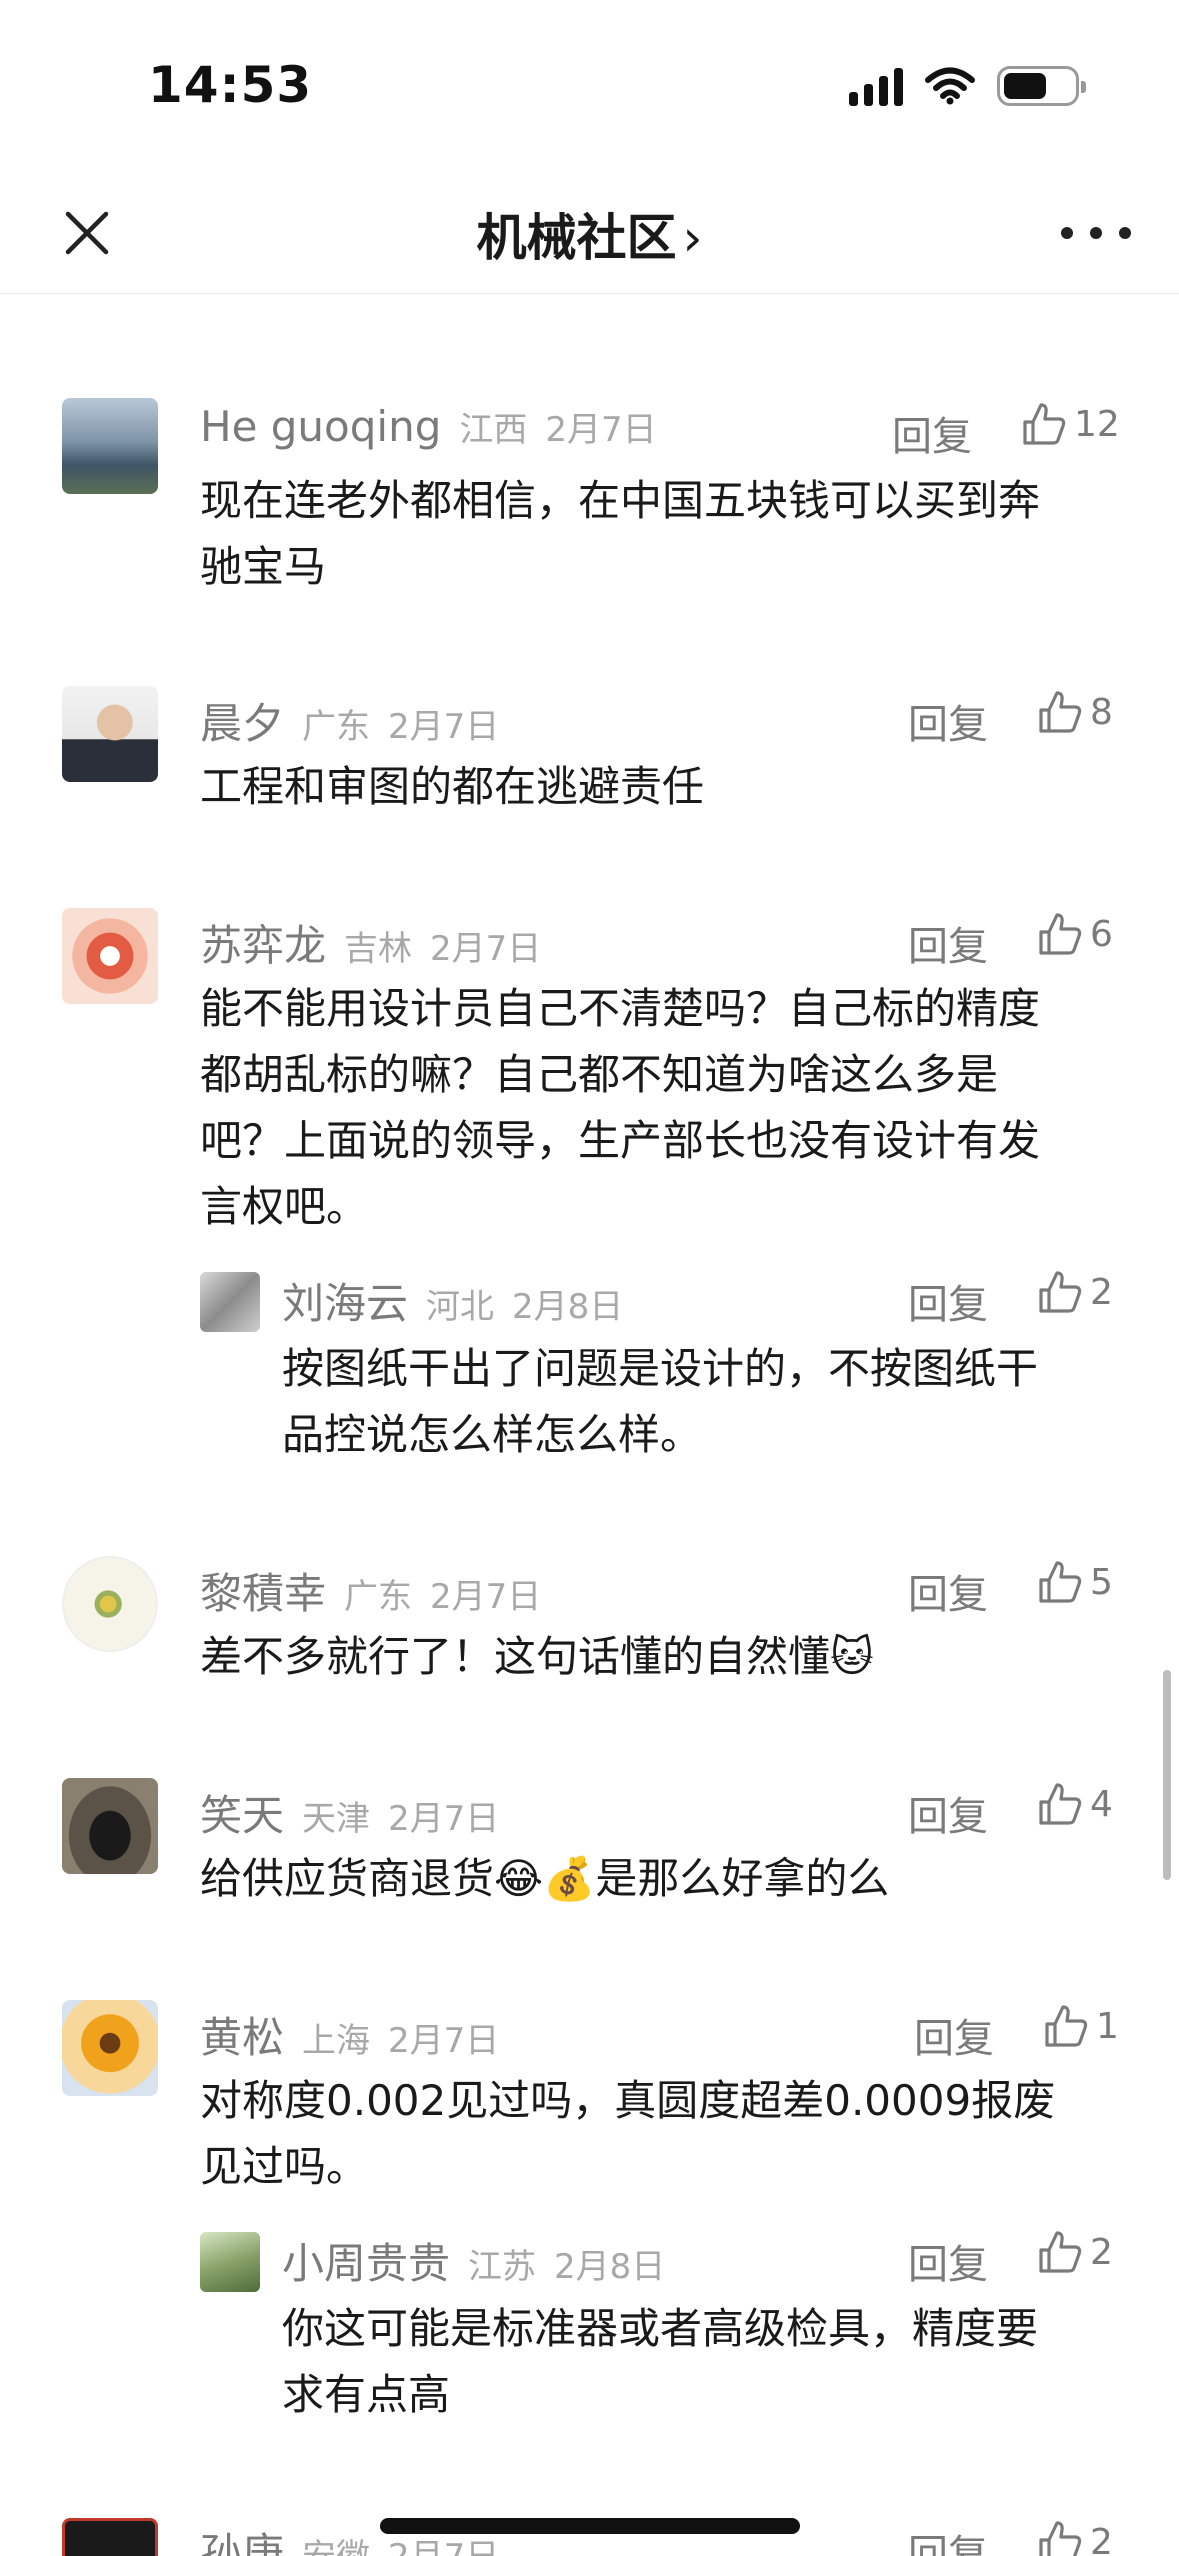 Image resolution: width=1179 pixels, height=2556 pixels. What do you see at coordinates (460, 1307) in the screenshot?
I see `comment-location: 河北` at bounding box center [460, 1307].